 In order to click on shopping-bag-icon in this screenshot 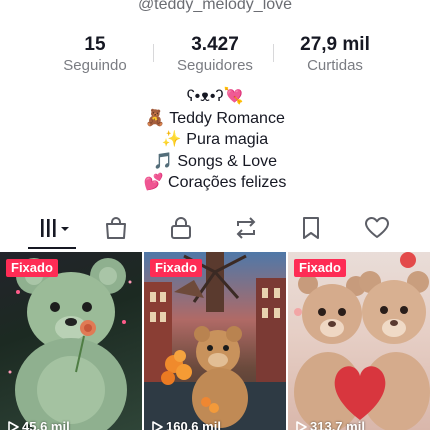, I will do `click(116, 228)`.